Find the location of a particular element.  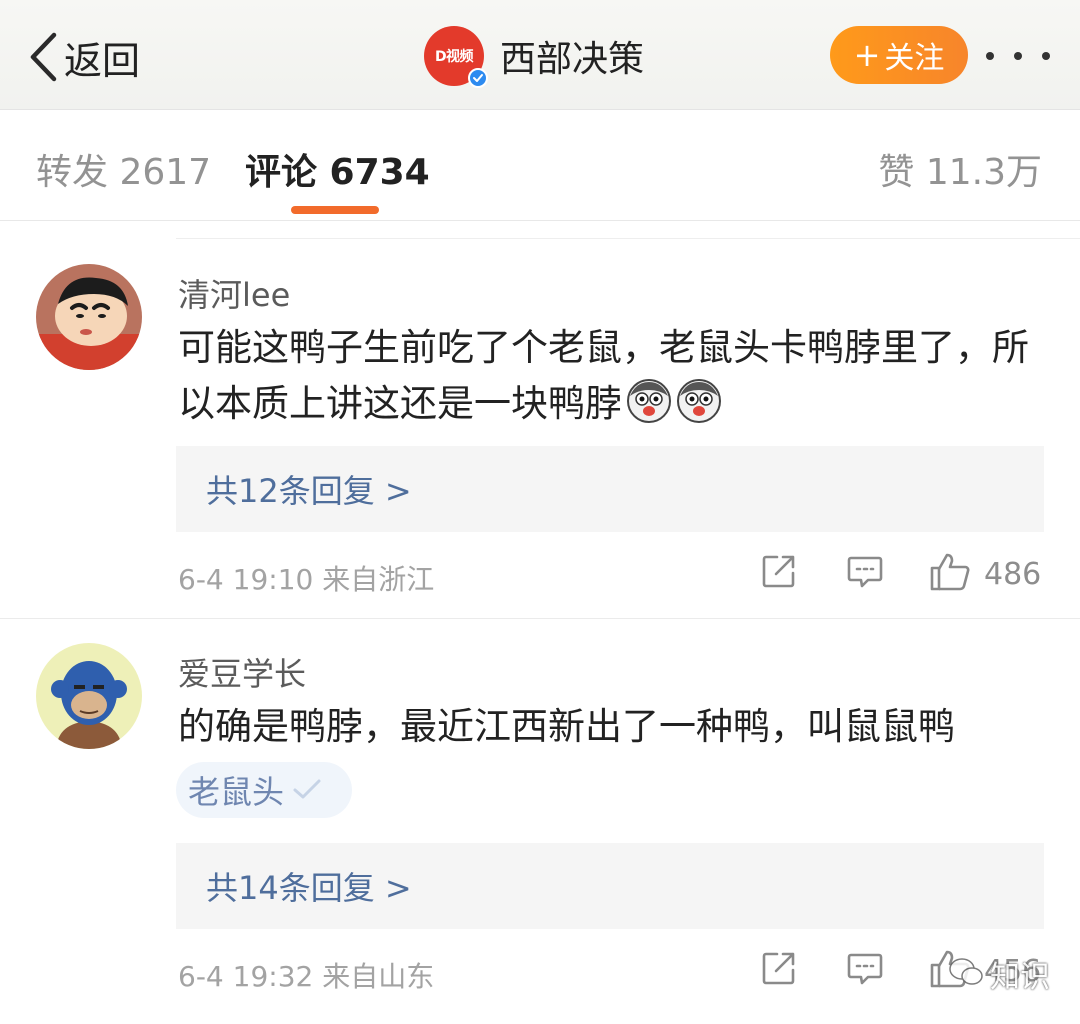

back-button: 返回 is located at coordinates (84, 57).